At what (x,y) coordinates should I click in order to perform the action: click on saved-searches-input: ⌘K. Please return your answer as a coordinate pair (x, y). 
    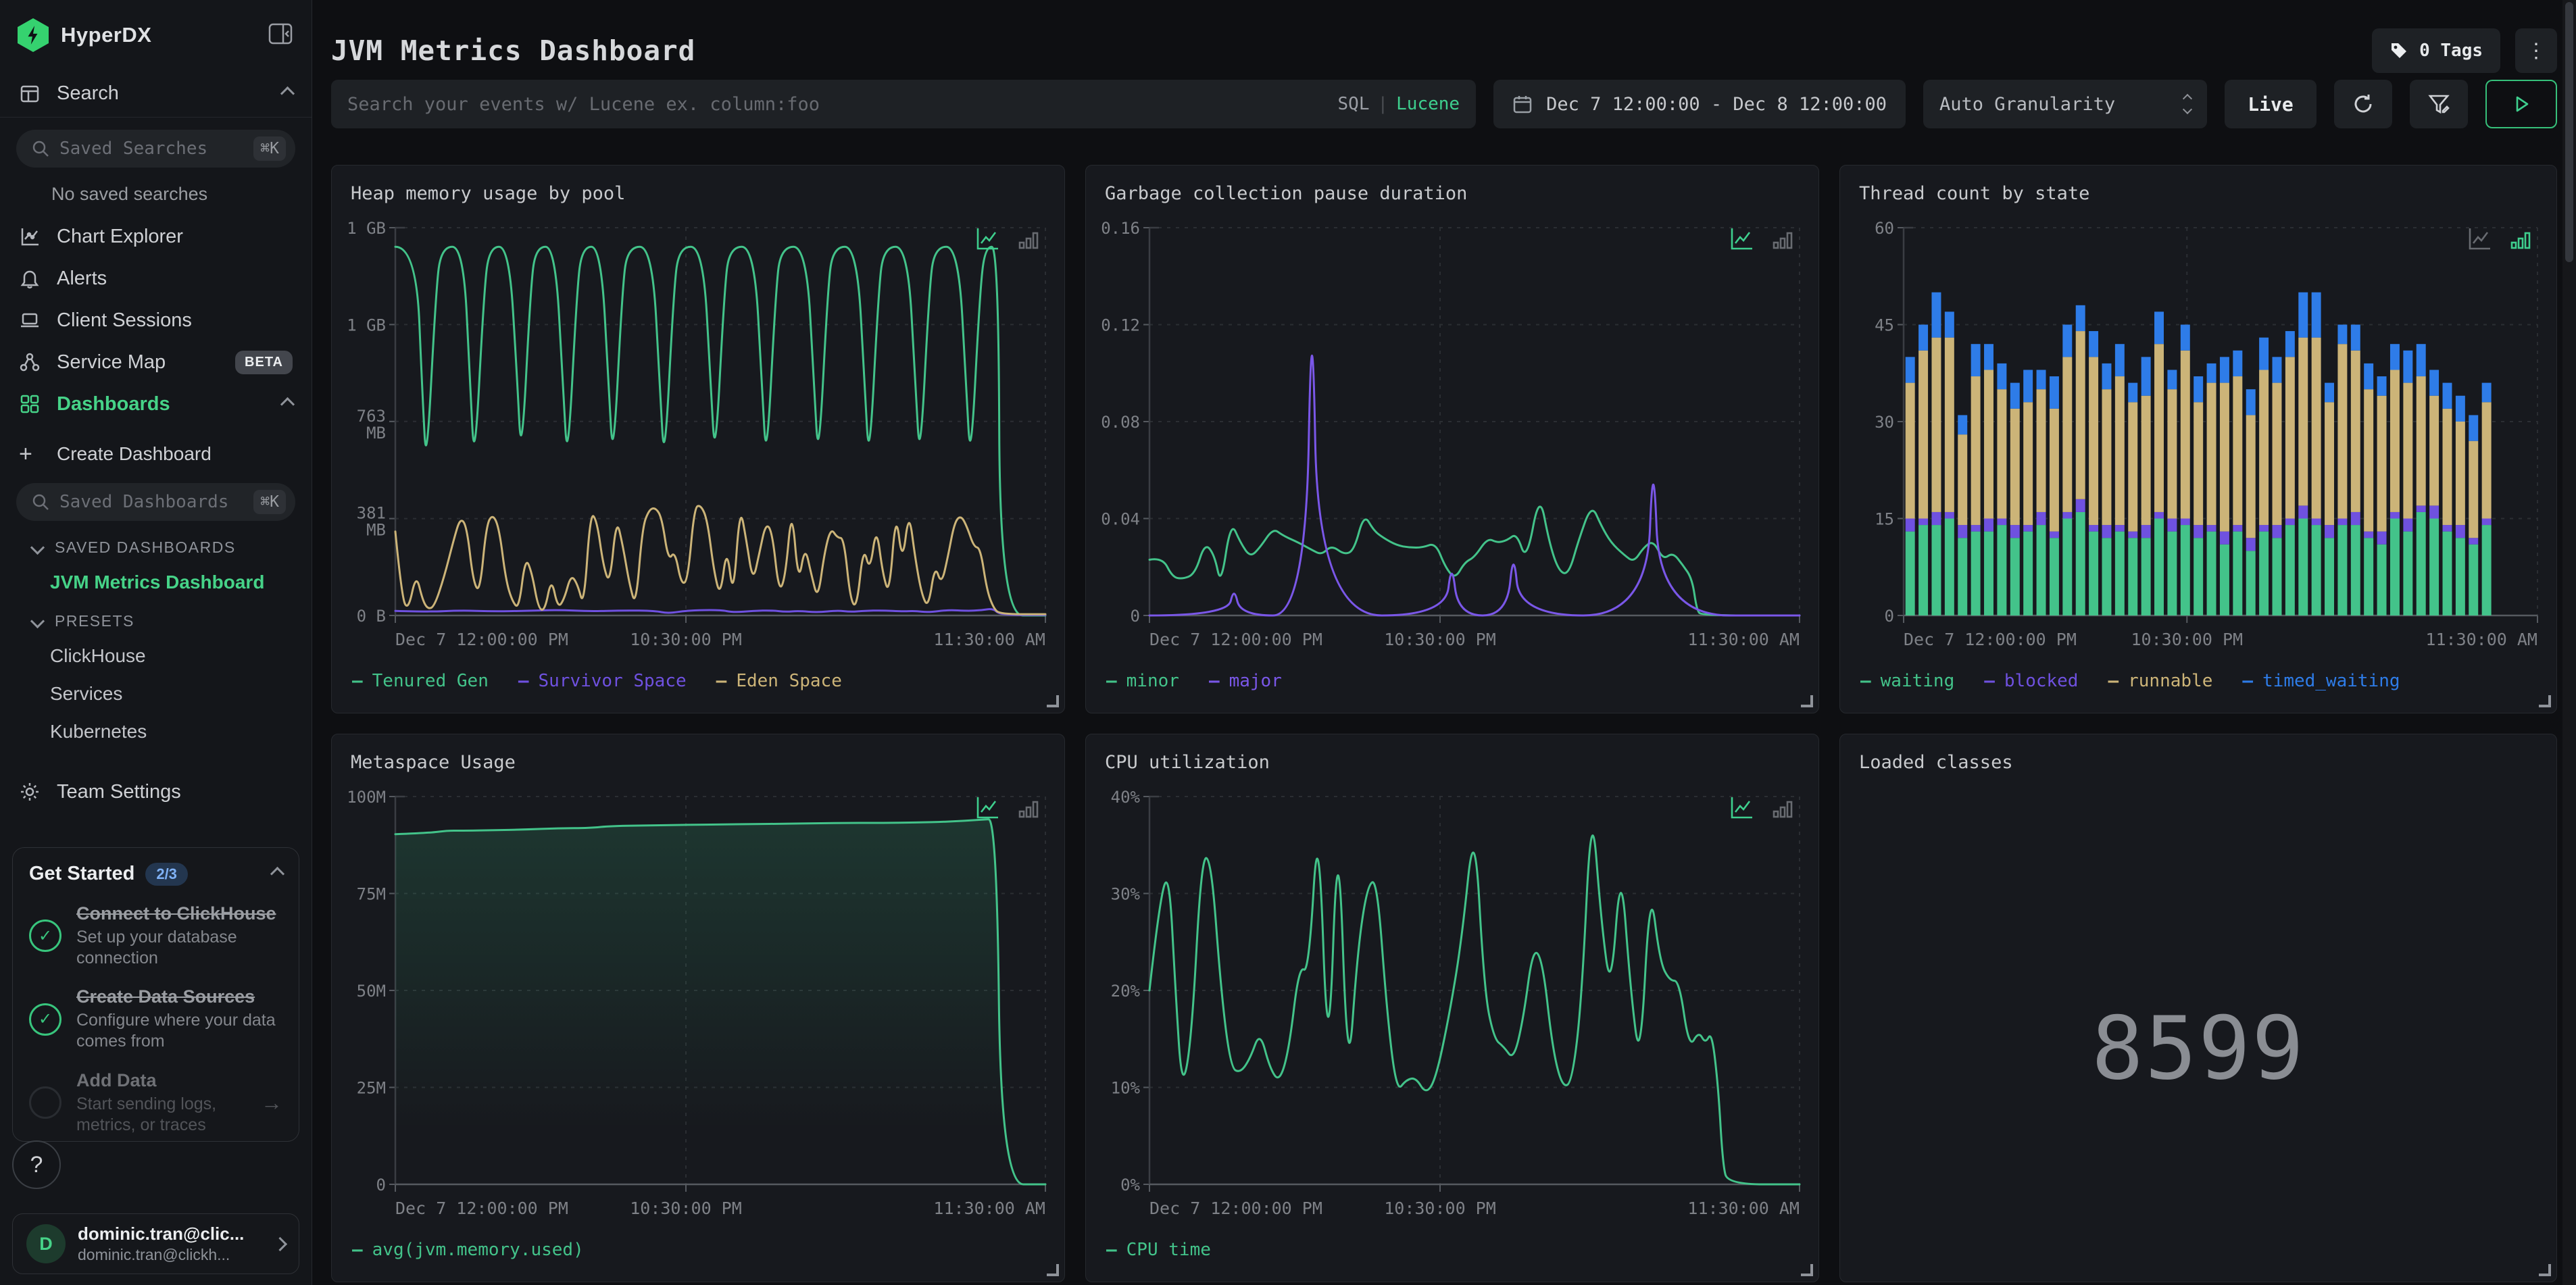
    Looking at the image, I should click on (155, 149).